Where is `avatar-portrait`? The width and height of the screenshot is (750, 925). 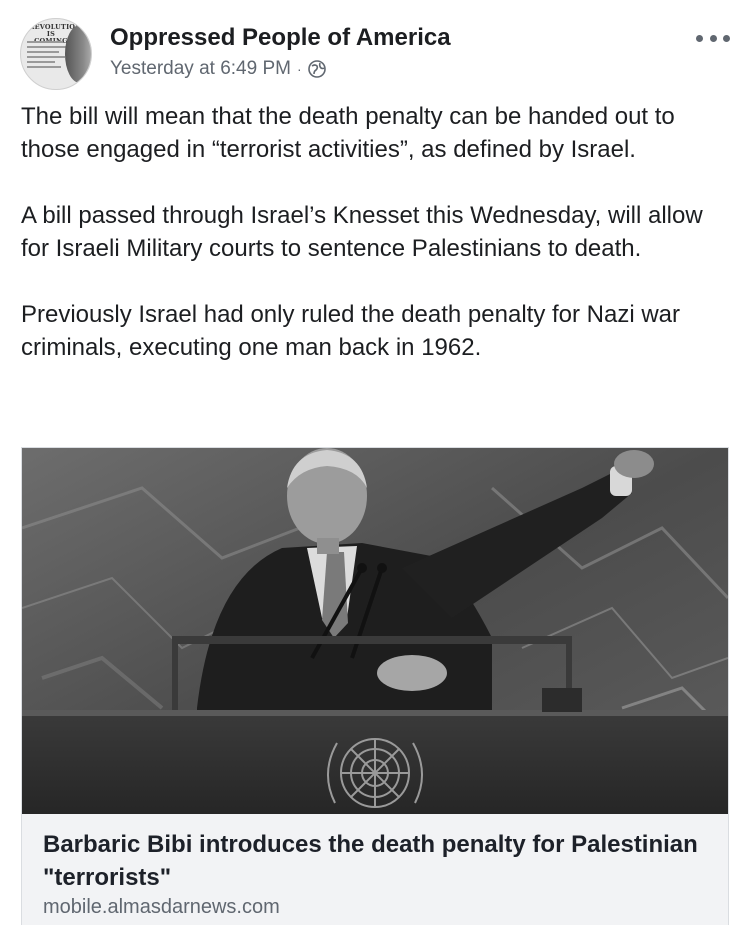
avatar-portrait is located at coordinates (78, 54).